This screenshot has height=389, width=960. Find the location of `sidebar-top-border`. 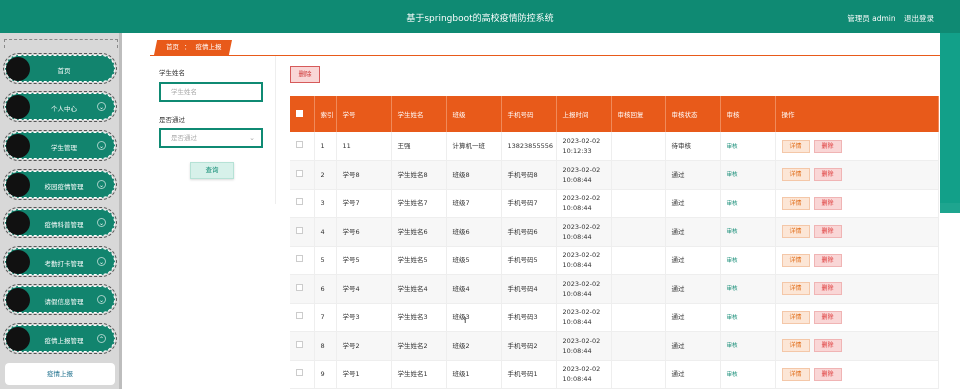

sidebar-top-border is located at coordinates (61, 43).